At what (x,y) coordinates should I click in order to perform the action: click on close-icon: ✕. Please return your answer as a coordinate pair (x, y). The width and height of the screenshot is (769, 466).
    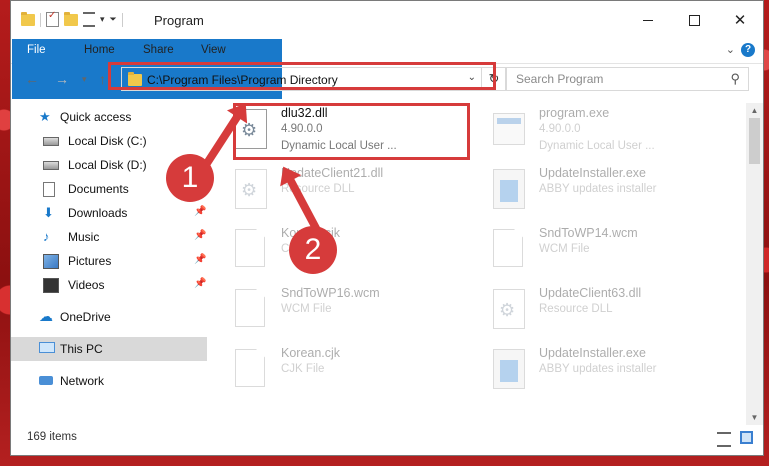
    Looking at the image, I should click on (740, 20).